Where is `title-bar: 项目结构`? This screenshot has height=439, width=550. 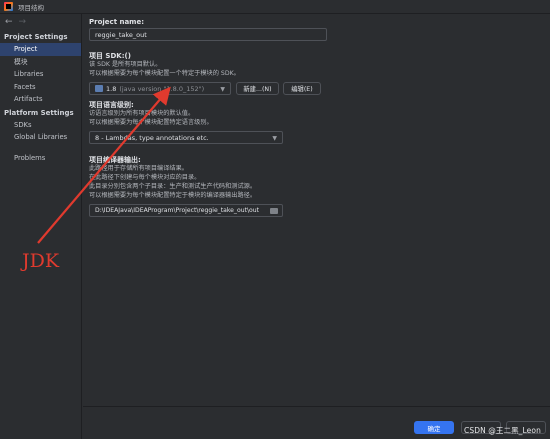
title-bar: 项目结构 is located at coordinates (275, 7).